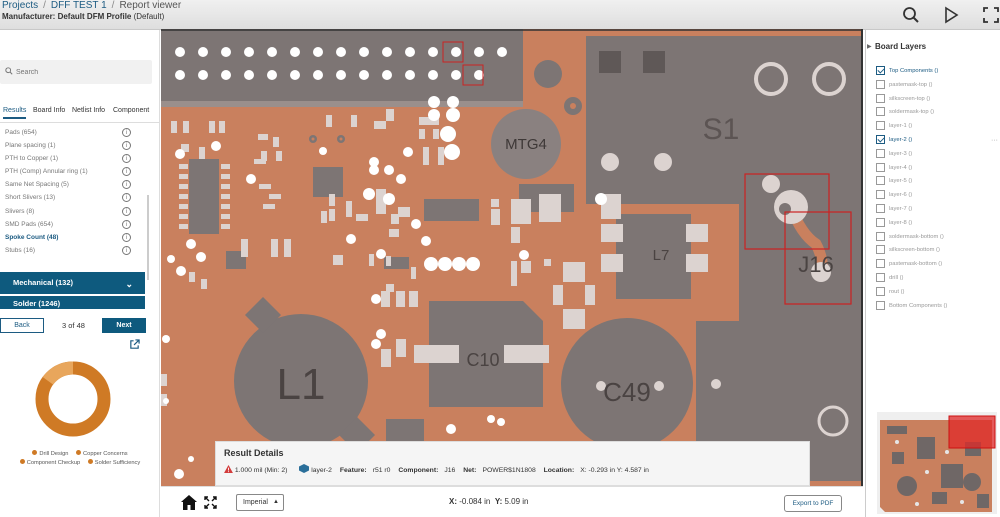  Describe the element at coordinates (72, 132) in the screenshot. I see `result-item: Pads (654) i` at that location.